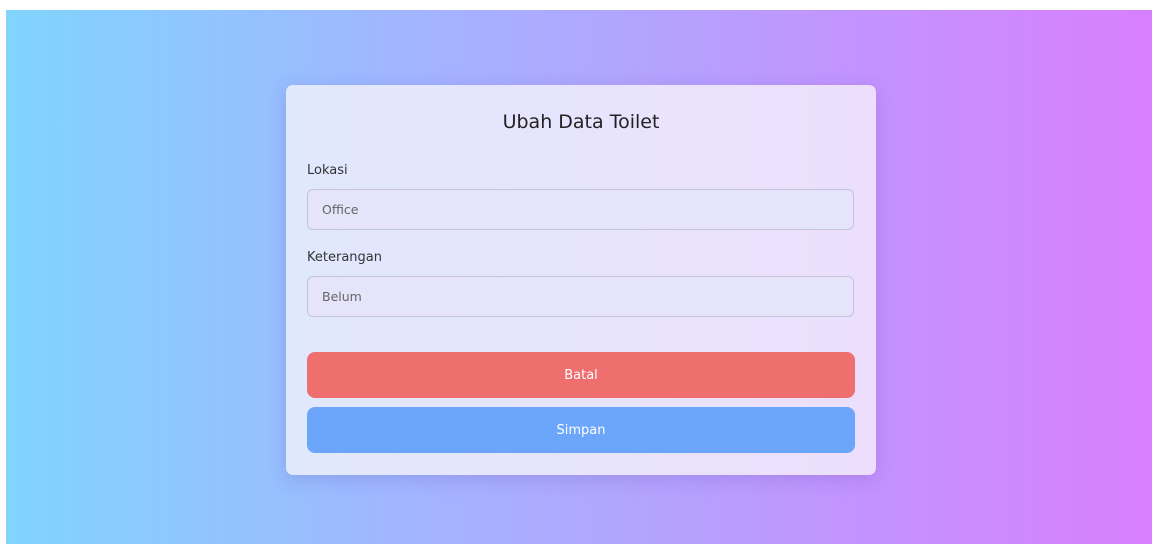  Describe the element at coordinates (327, 170) in the screenshot. I see `lokasi-label: Lokasi` at that location.